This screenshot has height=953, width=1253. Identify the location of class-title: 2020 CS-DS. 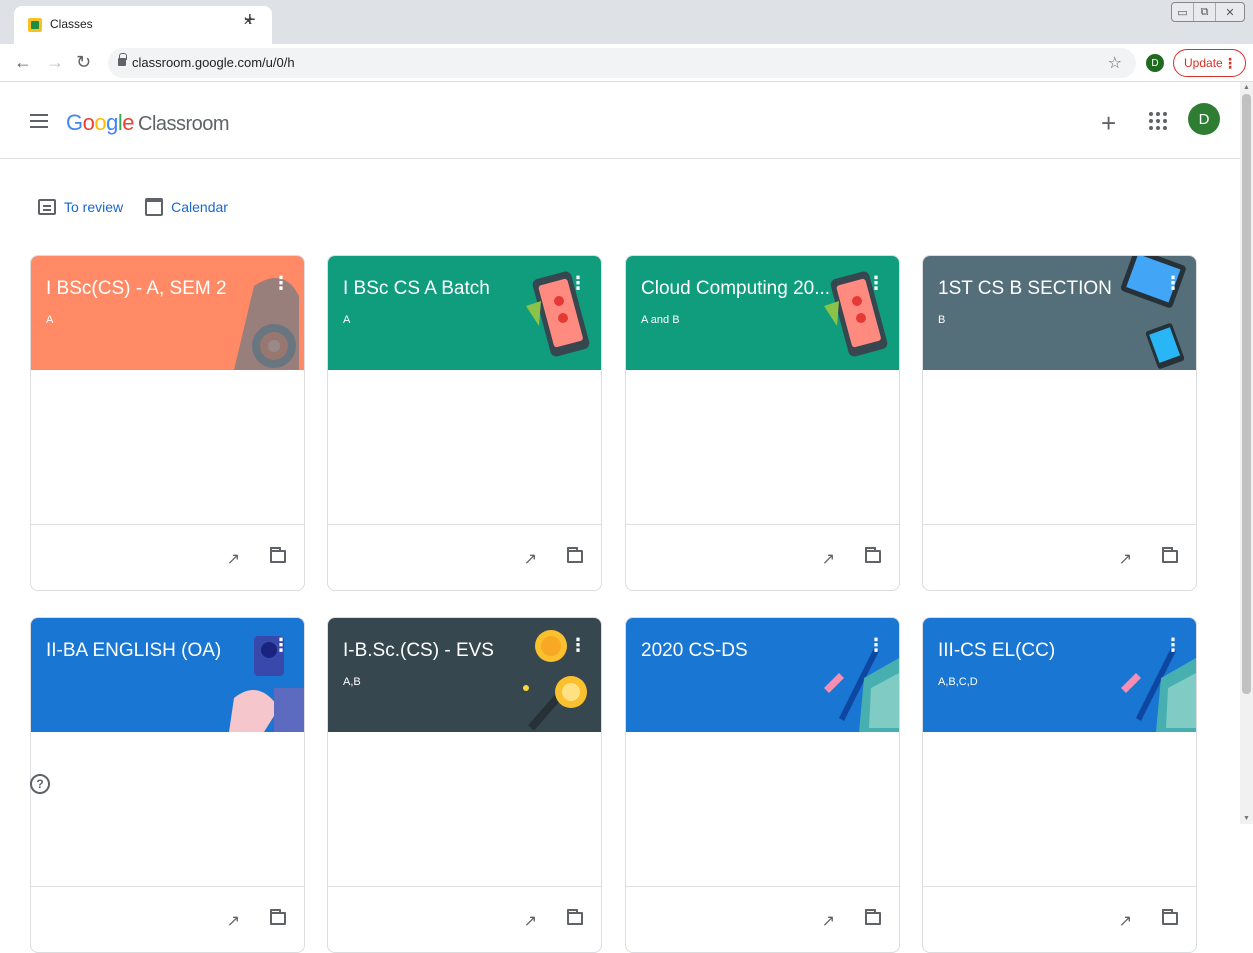
(694, 651).